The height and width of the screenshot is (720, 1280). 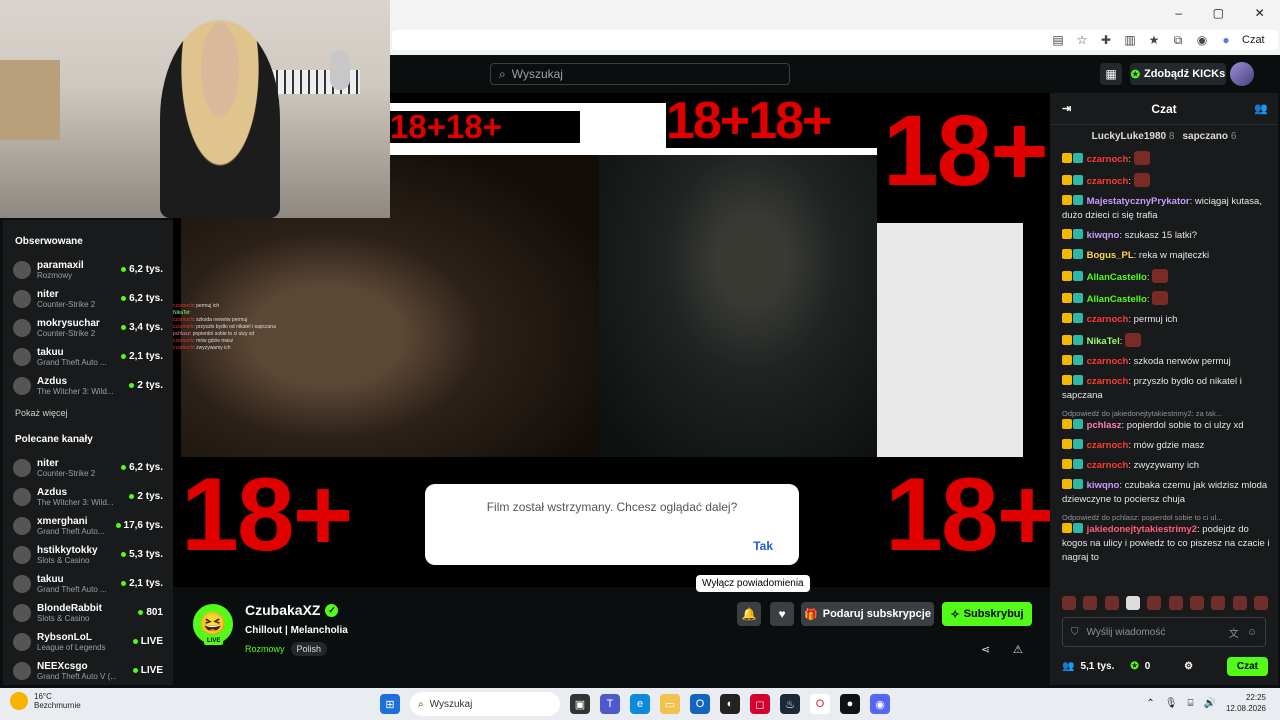 I want to click on layout-icon: ▦, so click(x=1111, y=74).